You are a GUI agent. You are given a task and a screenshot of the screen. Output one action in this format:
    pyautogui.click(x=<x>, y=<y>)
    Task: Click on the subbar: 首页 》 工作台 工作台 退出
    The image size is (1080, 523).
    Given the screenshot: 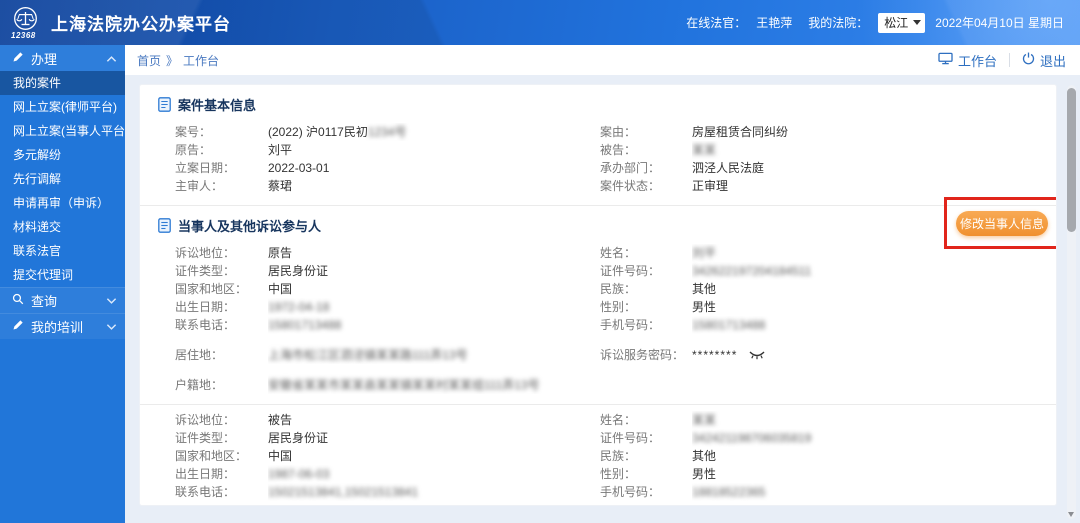 What is the action you would take?
    pyautogui.click(x=602, y=60)
    